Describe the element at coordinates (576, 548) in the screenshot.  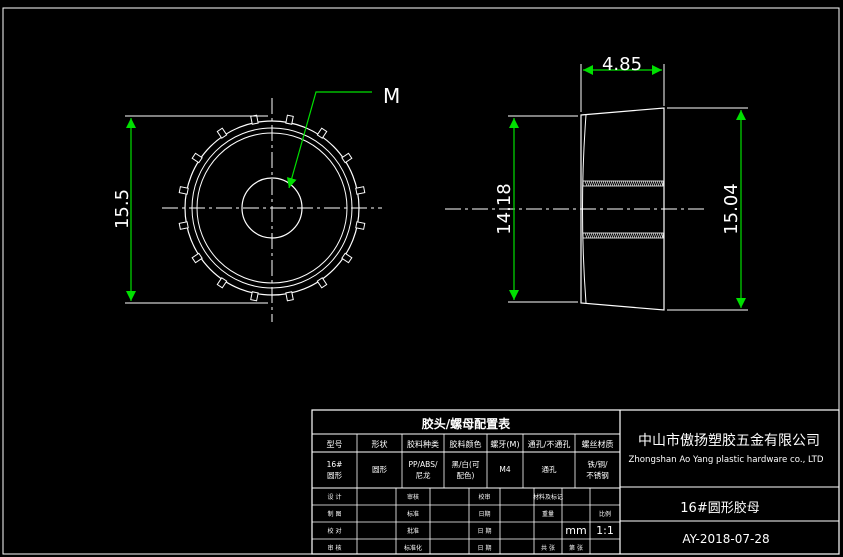
I see `signoff-cell: 第 张` at that location.